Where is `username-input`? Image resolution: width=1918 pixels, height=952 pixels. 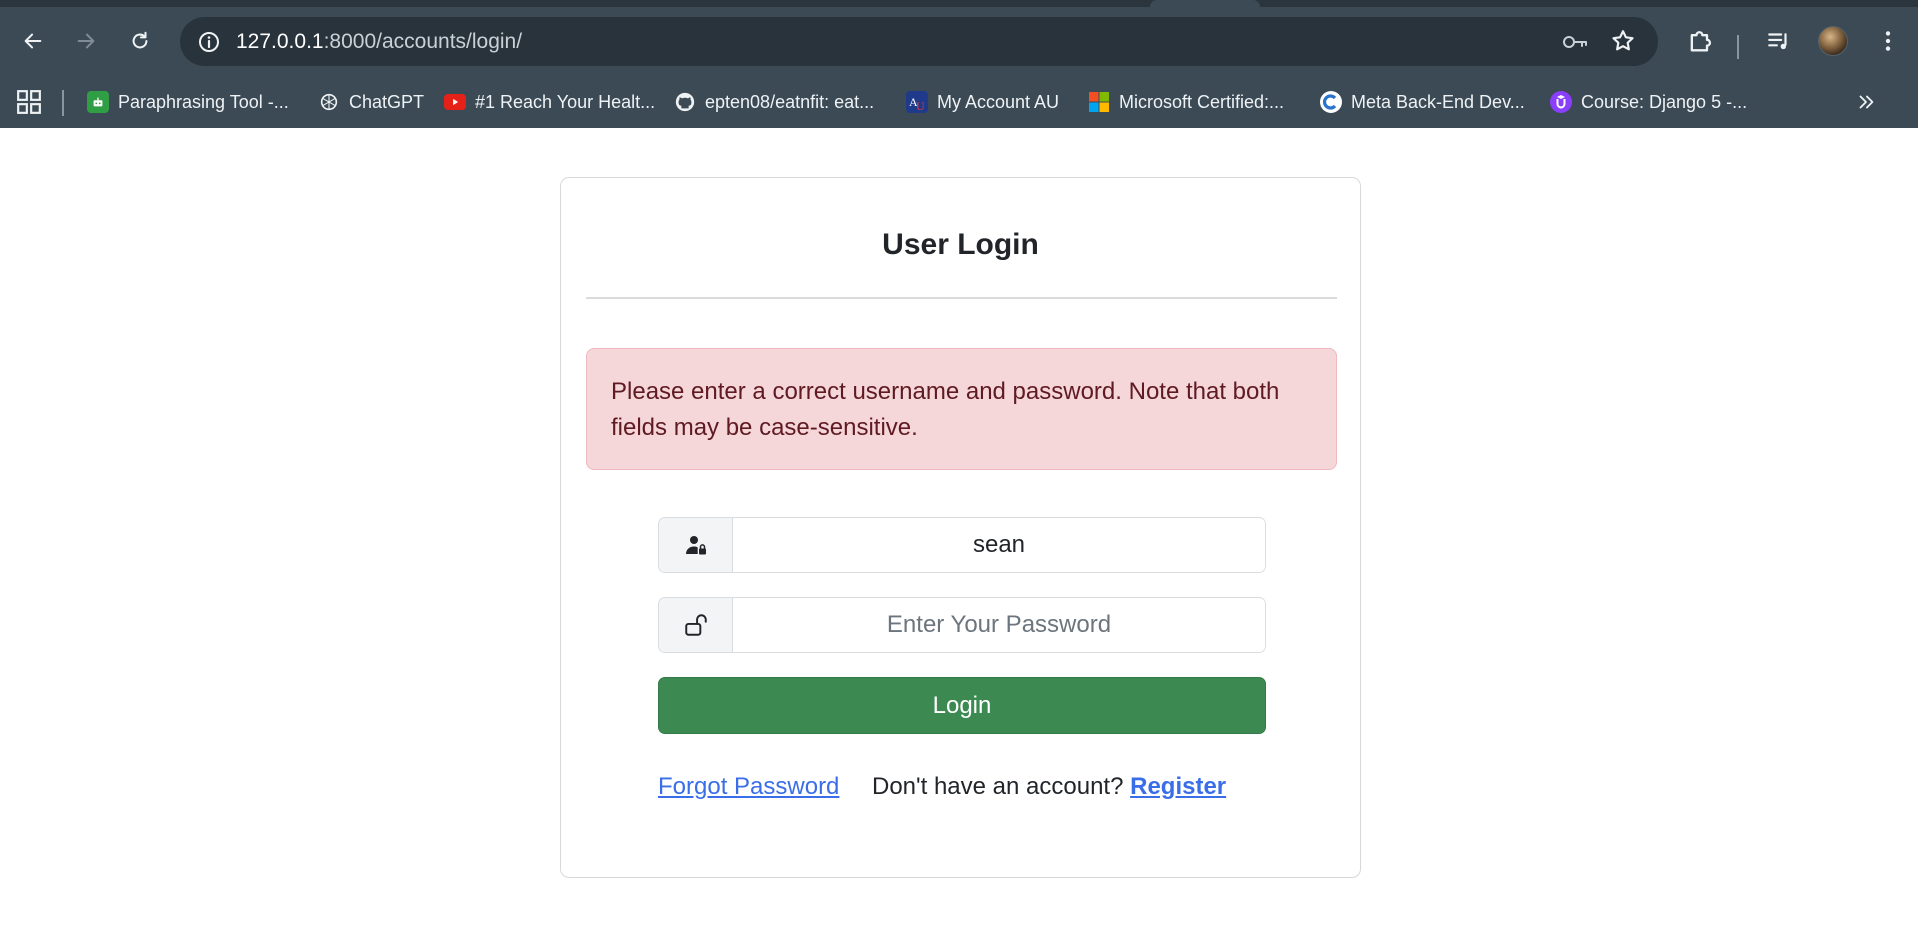
username-input is located at coordinates (999, 545).